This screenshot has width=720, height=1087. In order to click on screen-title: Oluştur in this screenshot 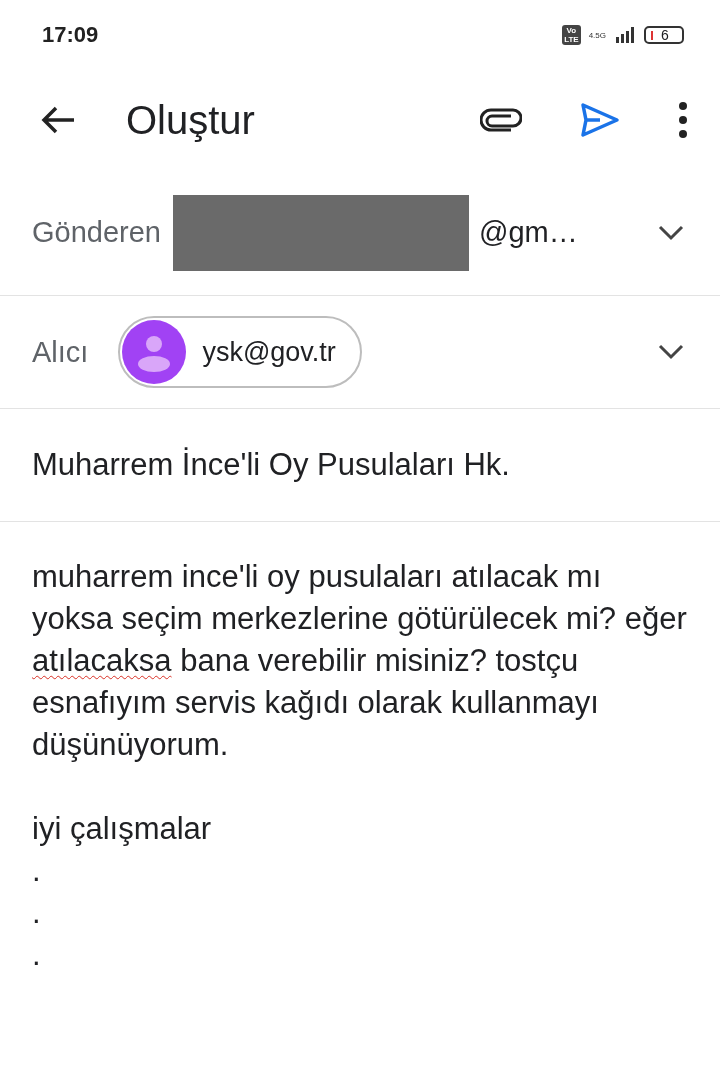, I will do `click(191, 120)`.